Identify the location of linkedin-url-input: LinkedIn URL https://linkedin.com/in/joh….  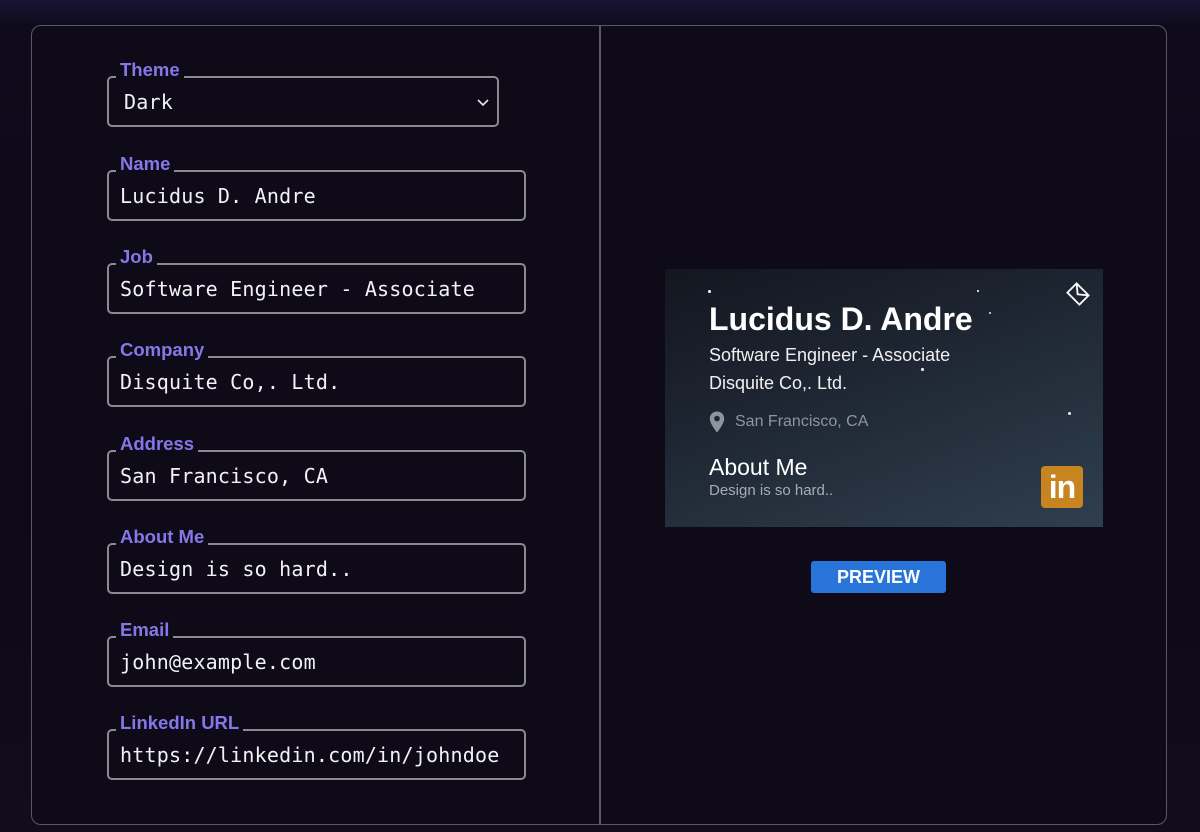
(316, 745).